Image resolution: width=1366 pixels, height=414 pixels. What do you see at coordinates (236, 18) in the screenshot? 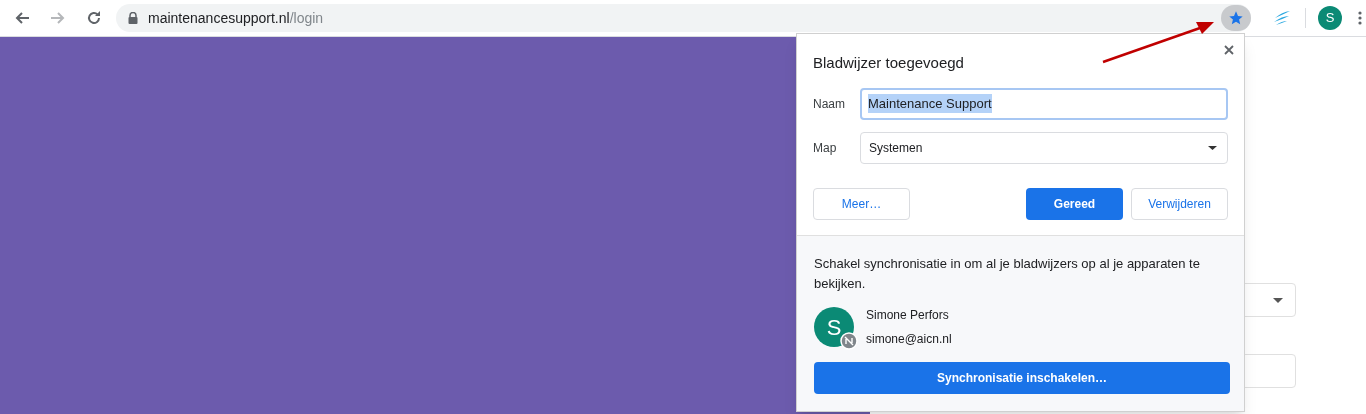
I see `url-text: maintenancesupport.nl/login` at bounding box center [236, 18].